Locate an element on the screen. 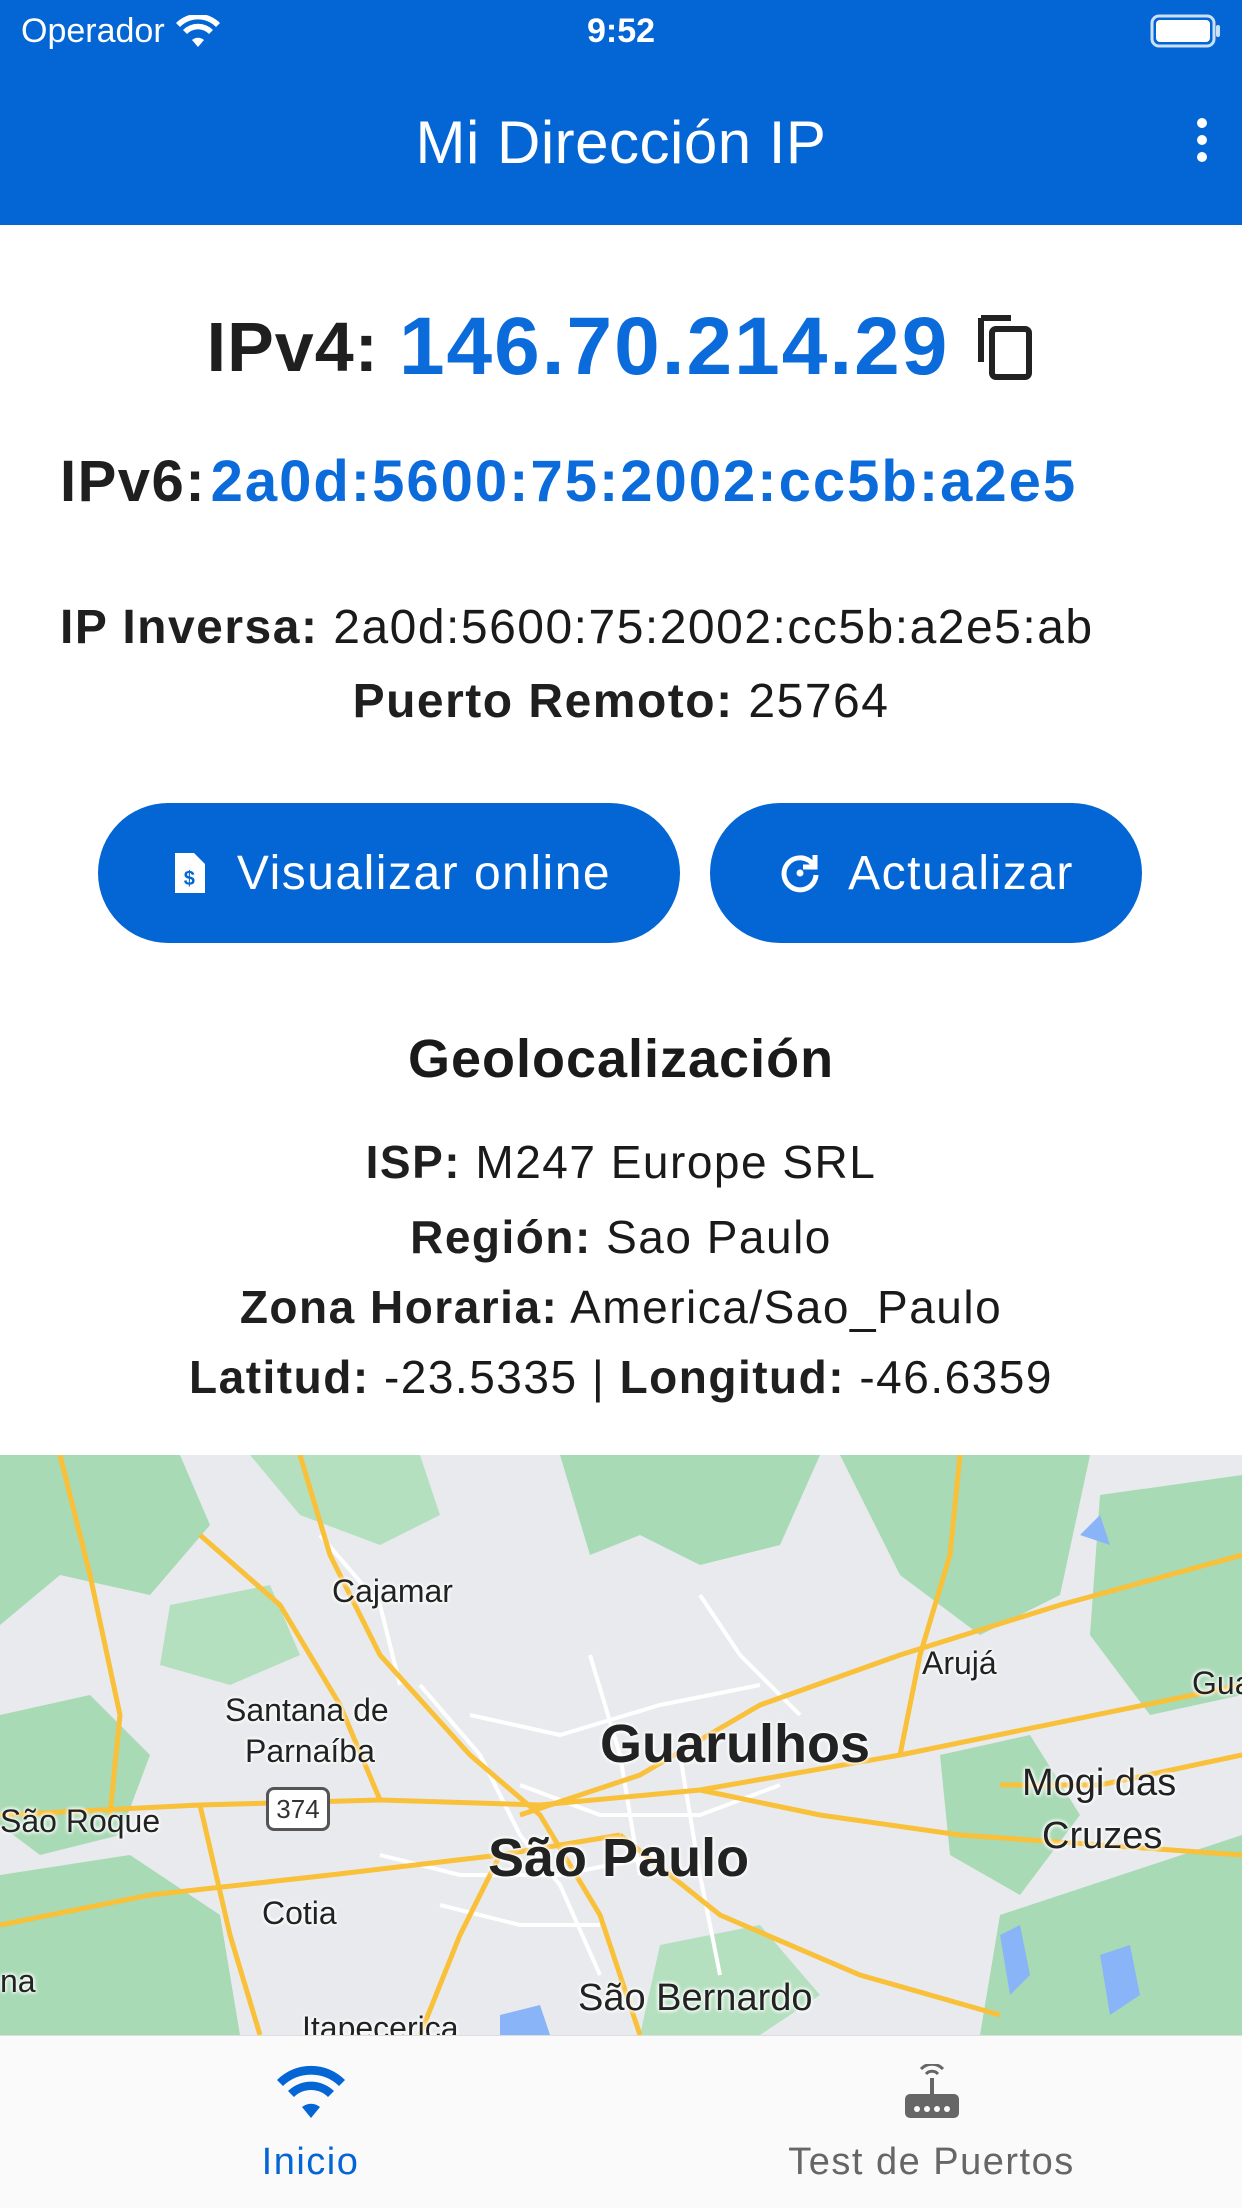  wifi-icon is located at coordinates (310, 2091).